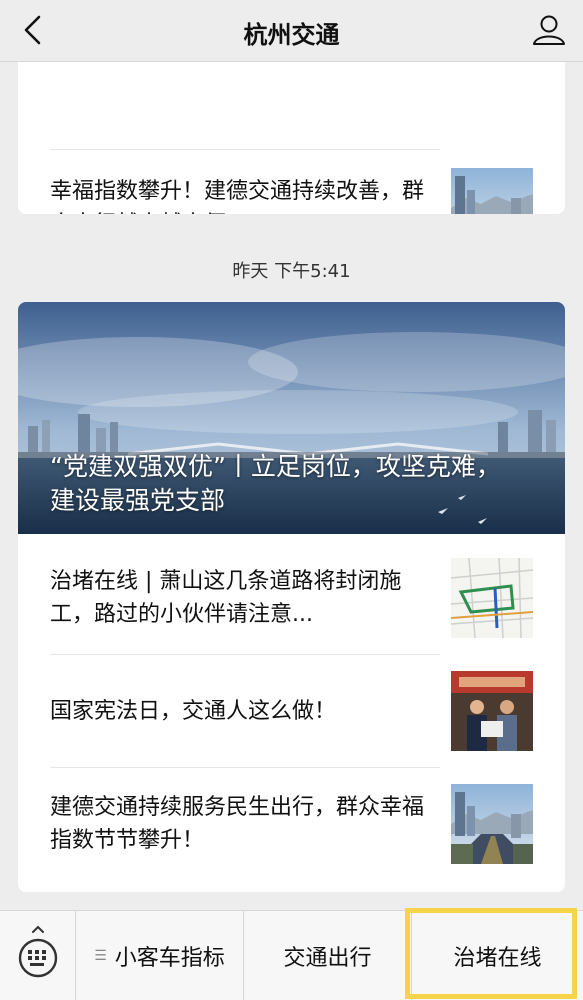 This screenshot has height=1000, width=583. What do you see at coordinates (193, 711) in the screenshot?
I see `article-title: 国家宪法日，交通人这么做！` at bounding box center [193, 711].